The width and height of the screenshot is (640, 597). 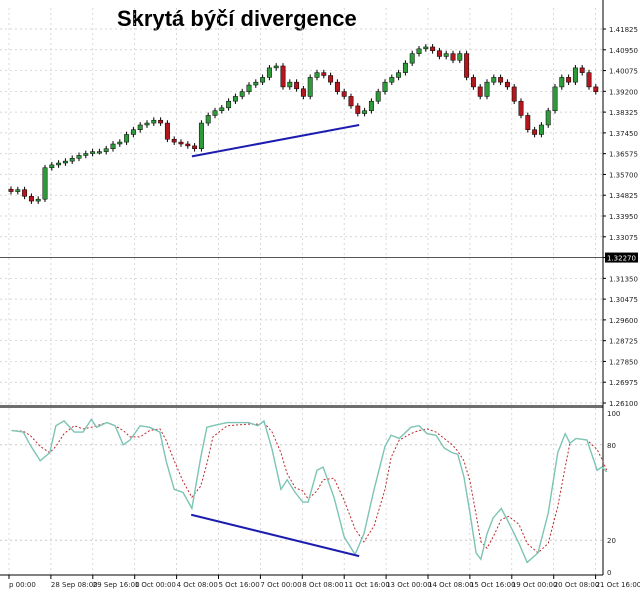 What do you see at coordinates (623, 217) in the screenshot?
I see `price-tick-label: 1.33950` at bounding box center [623, 217].